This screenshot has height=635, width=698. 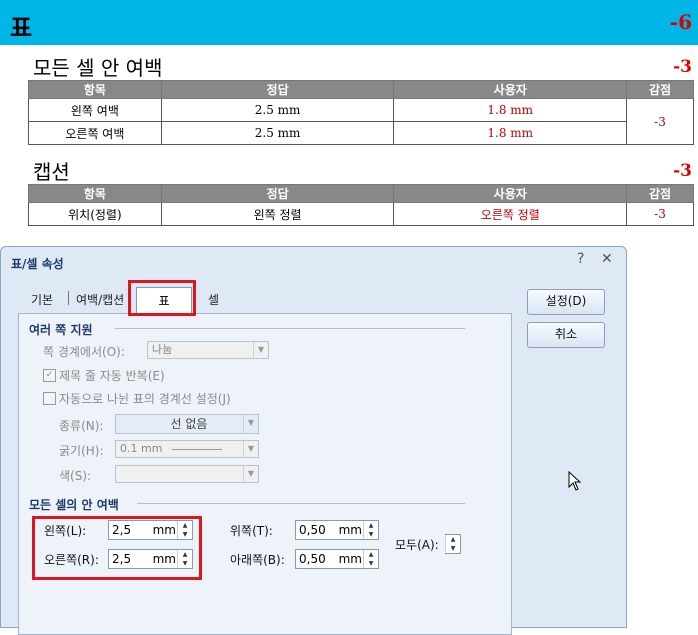 I want to click on all-margin-stepper: ▲ ▼, so click(x=453, y=544).